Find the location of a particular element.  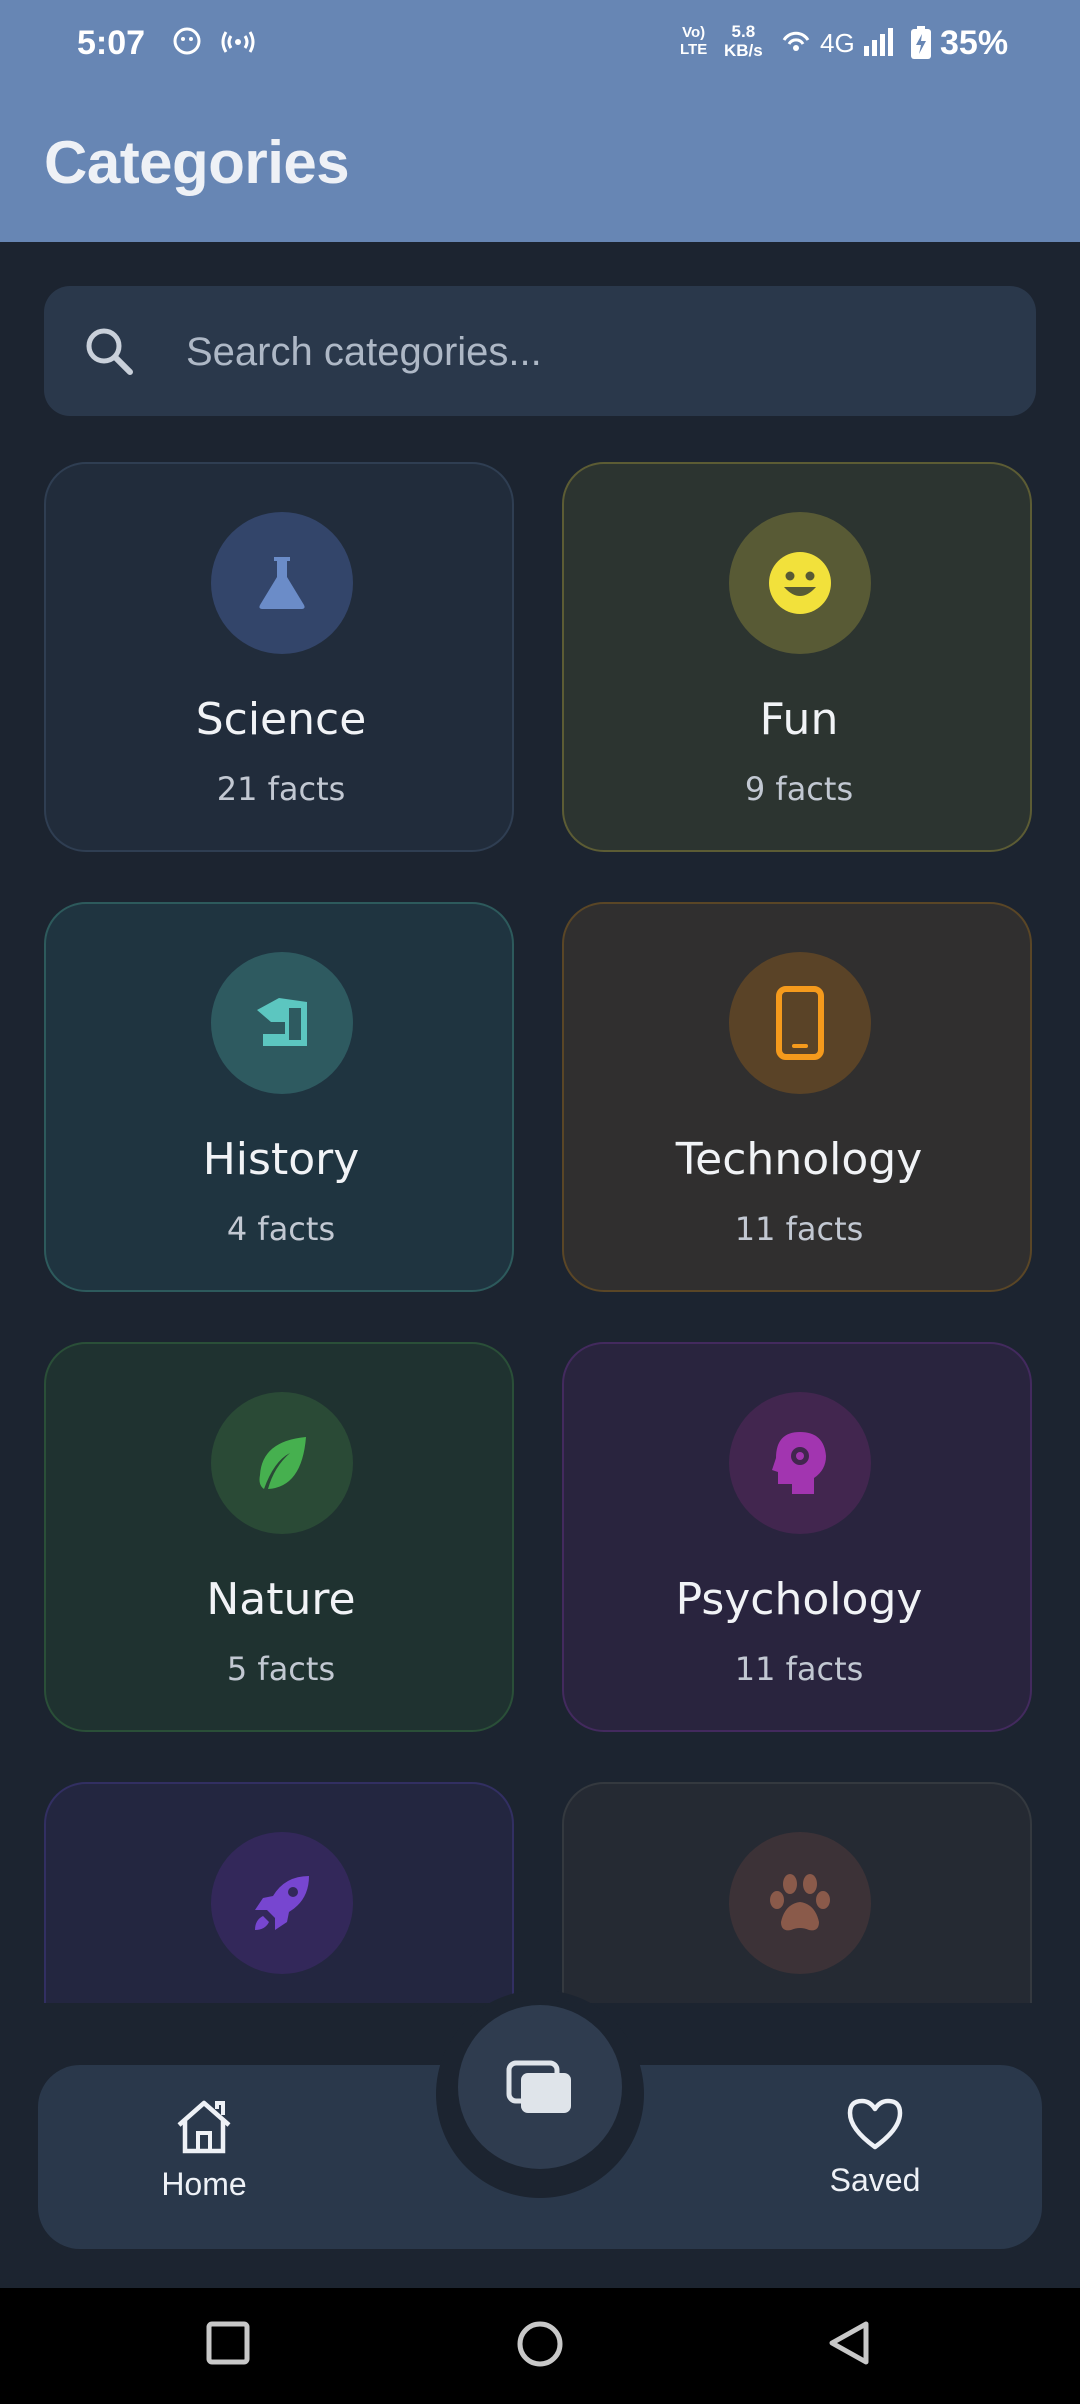

square-icon is located at coordinates (228, 2343).